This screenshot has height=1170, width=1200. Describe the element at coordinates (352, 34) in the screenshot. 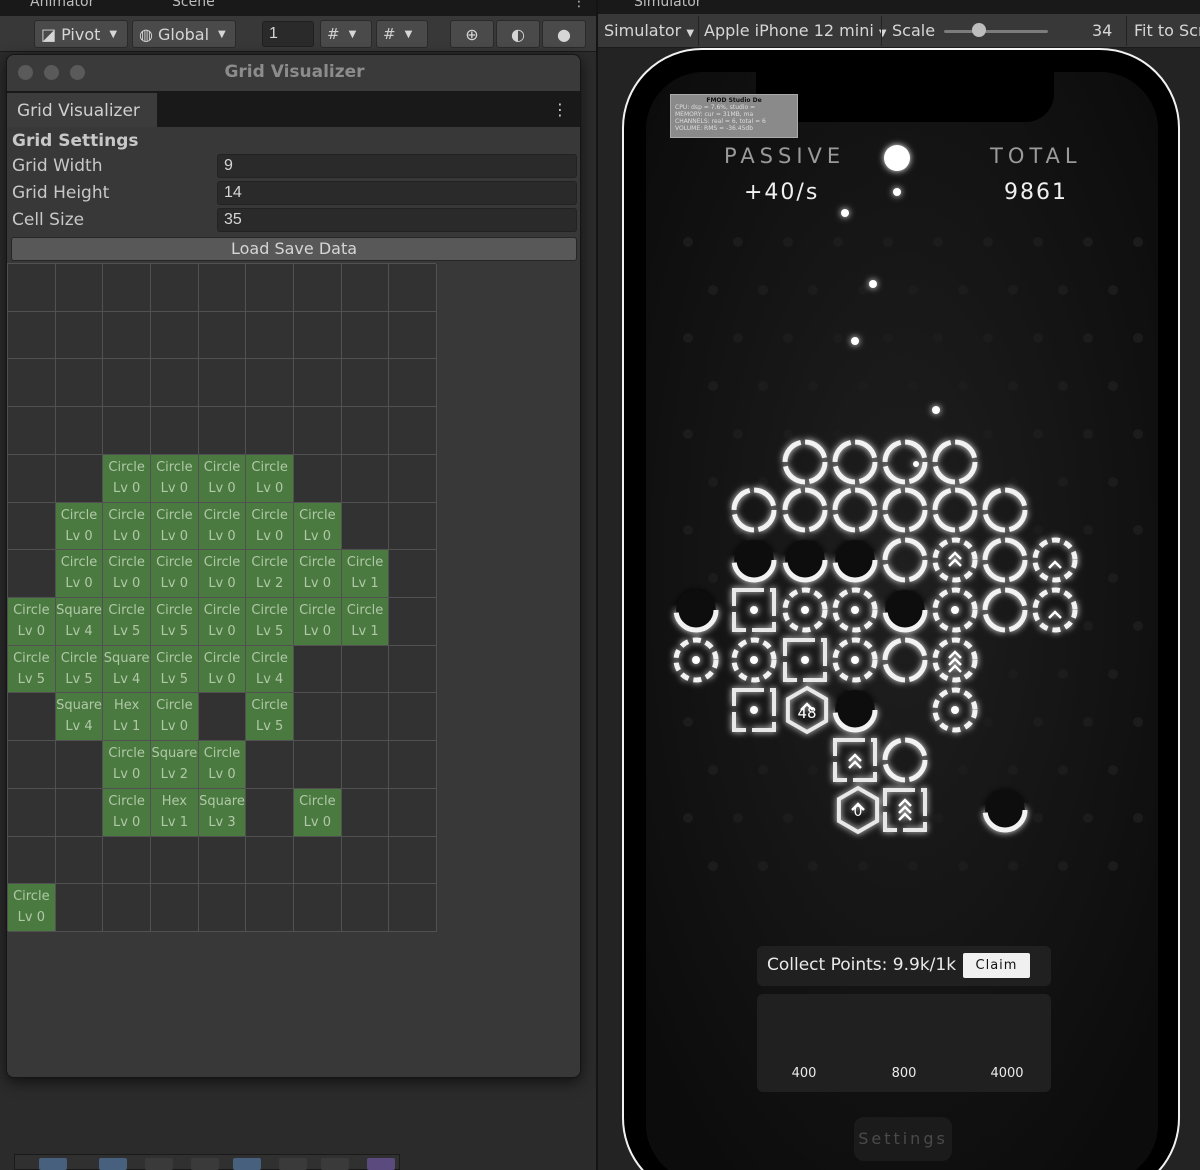

I see `chevron-down-icon: ▼` at that location.